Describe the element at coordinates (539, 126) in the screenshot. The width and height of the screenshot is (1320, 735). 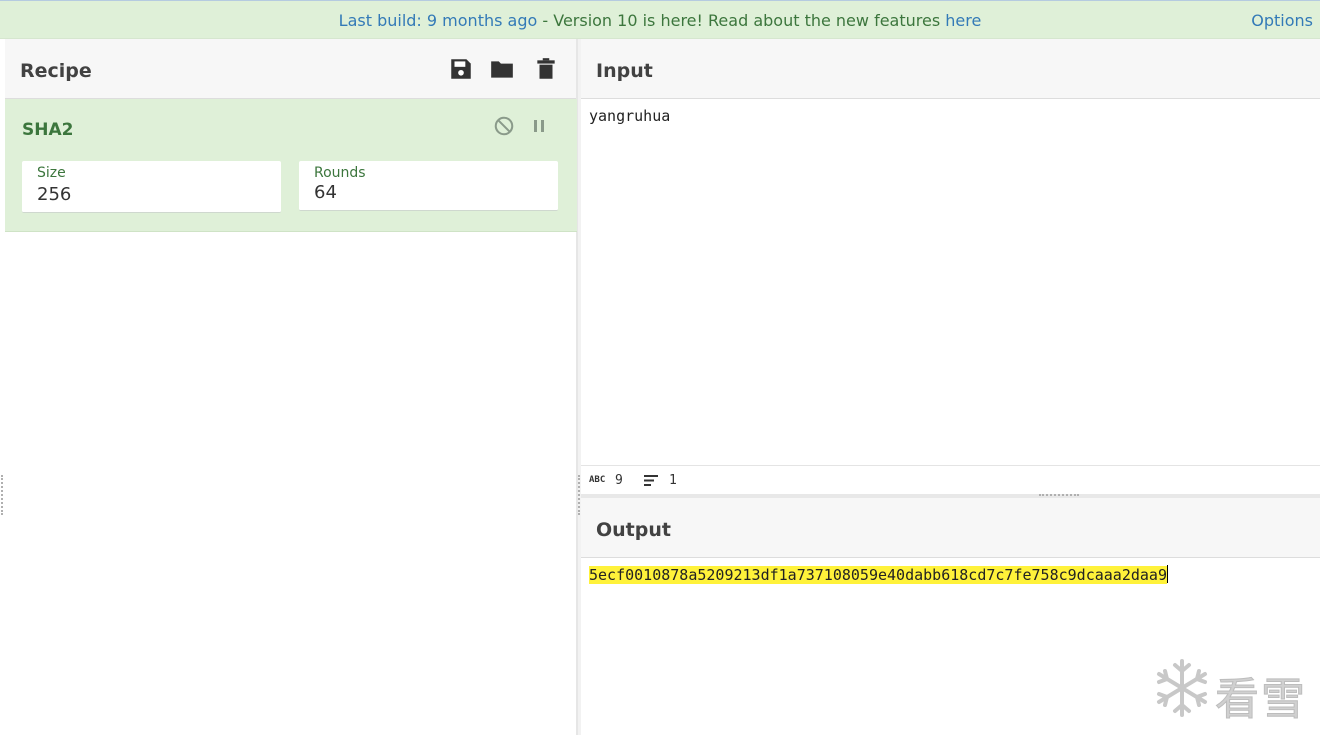
I see `pause-icon` at that location.